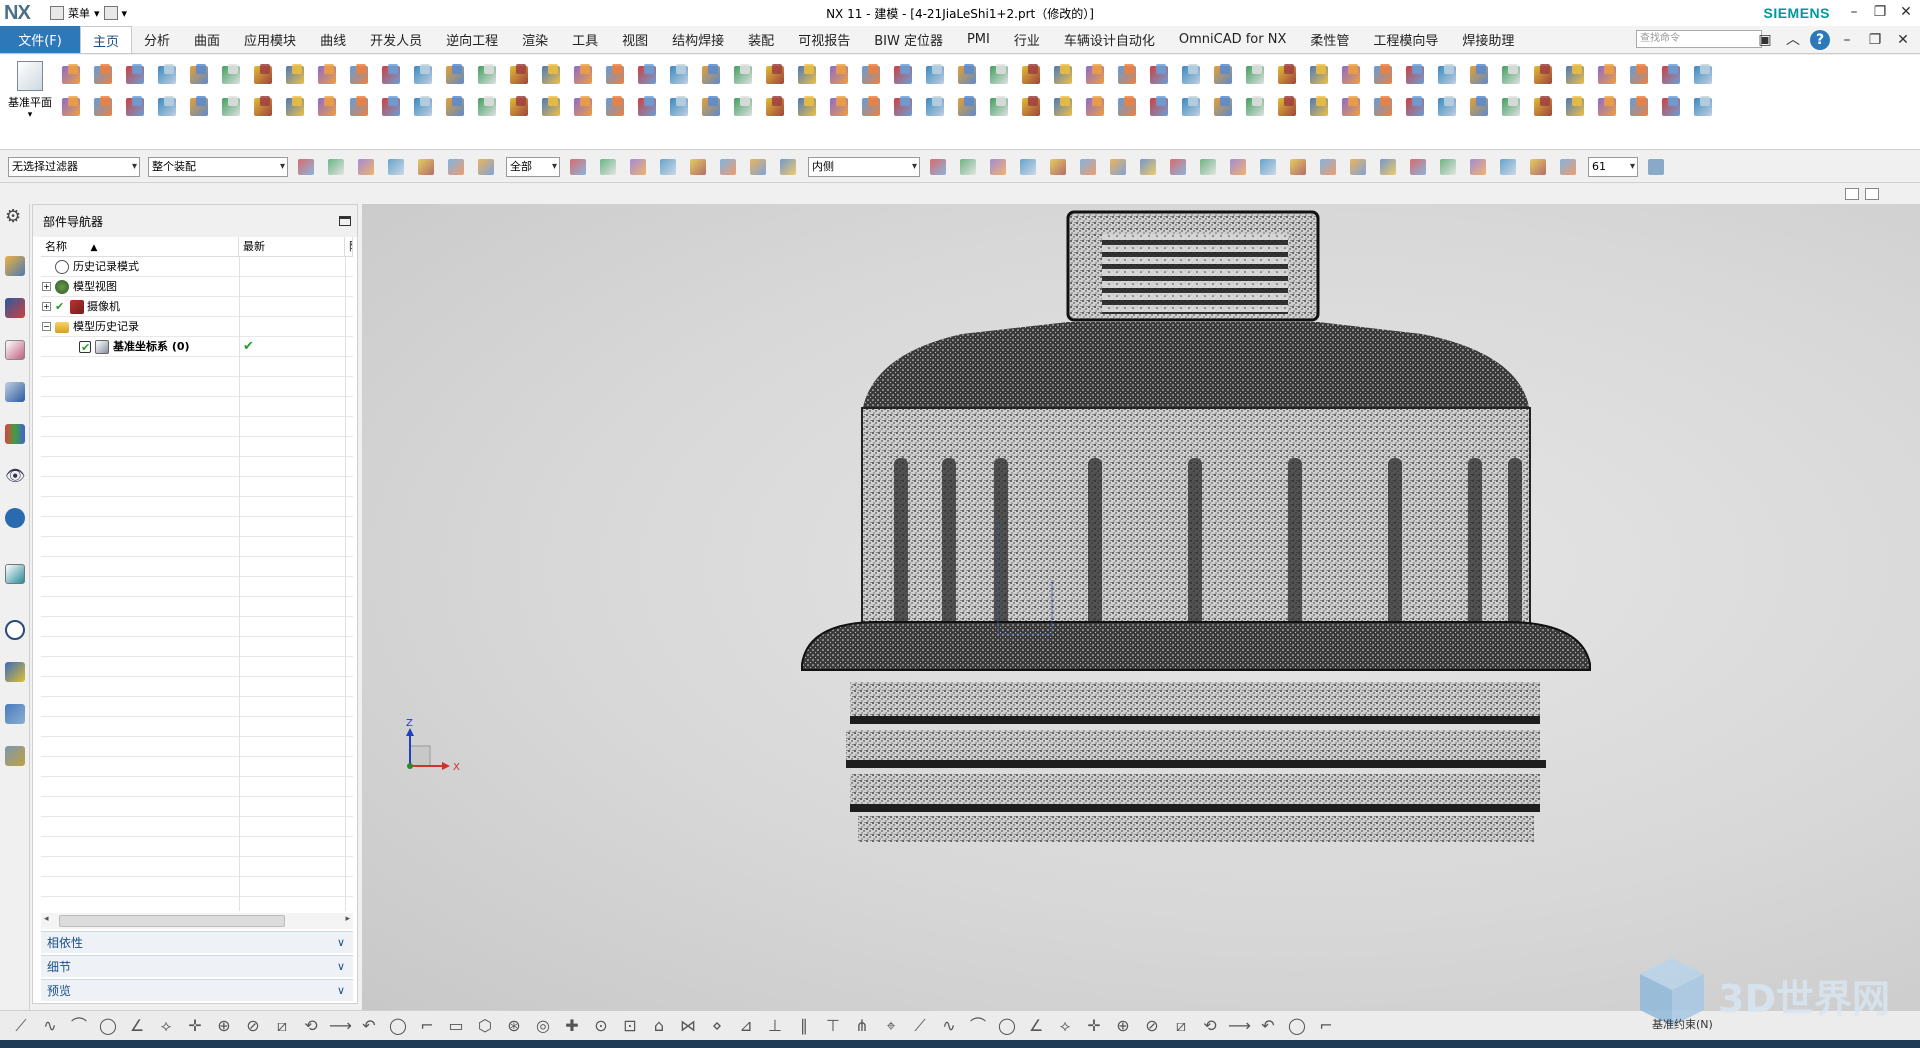 The image size is (1920, 1048). What do you see at coordinates (1152, 1026) in the screenshot?
I see `sketch-tool-icon-40: ⊘` at bounding box center [1152, 1026].